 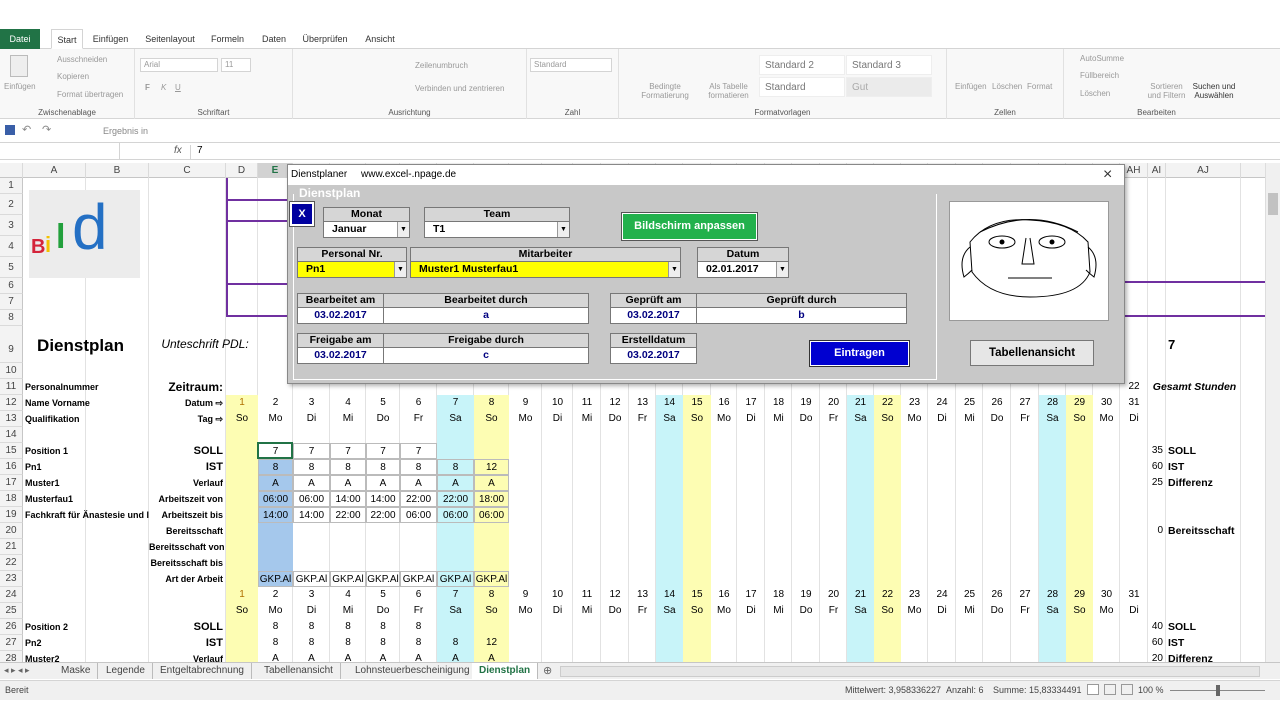 I want to click on underline-icon: U, so click(x=178, y=87).